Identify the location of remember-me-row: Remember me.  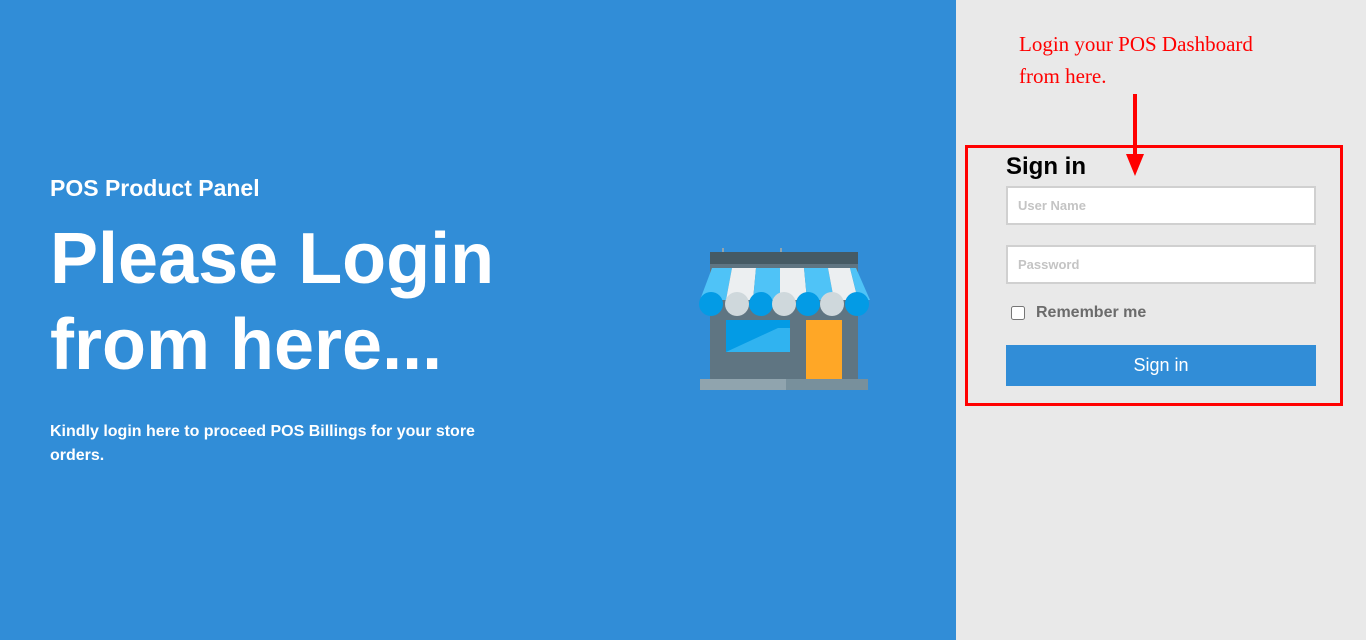
(1077, 313).